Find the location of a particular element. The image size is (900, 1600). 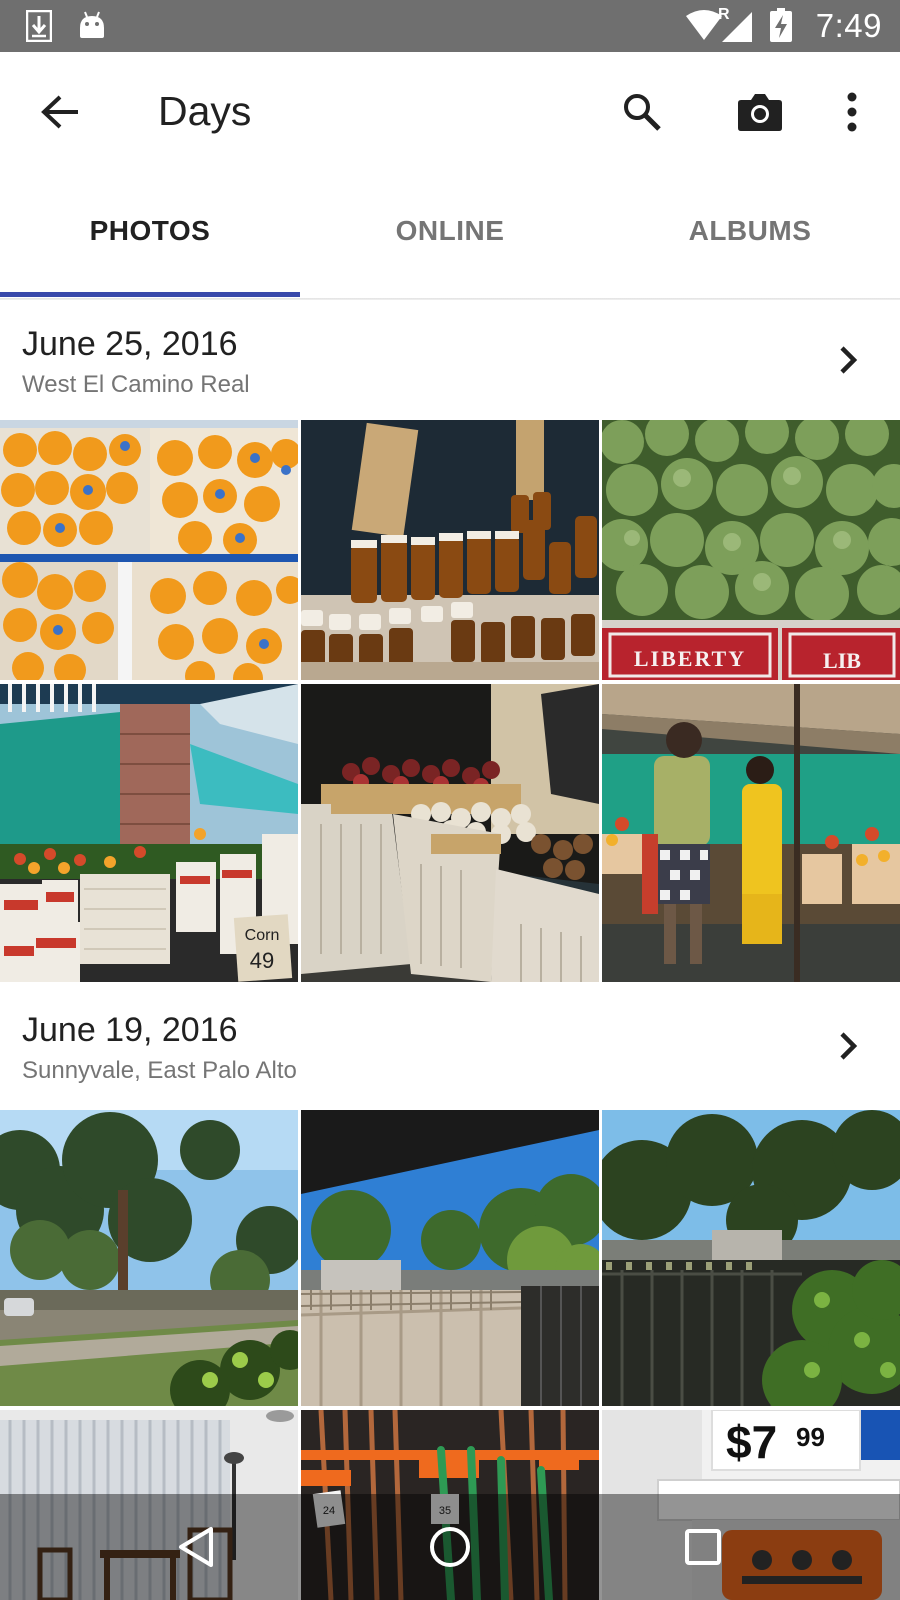

home-circle-icon is located at coordinates (450, 1547).